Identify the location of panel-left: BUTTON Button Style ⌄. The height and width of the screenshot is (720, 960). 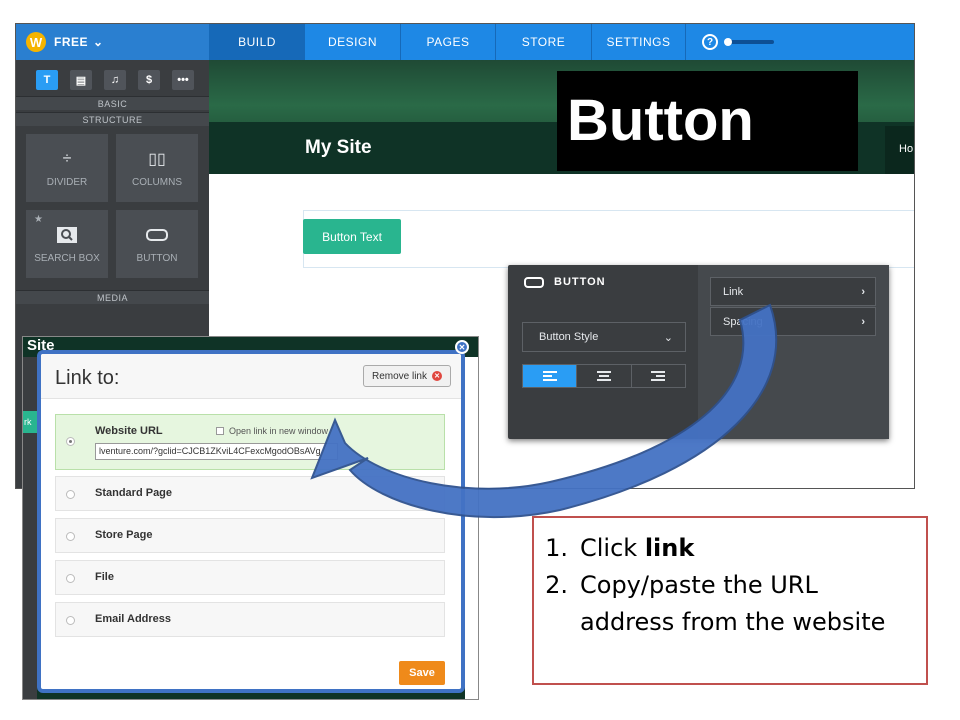
(603, 352).